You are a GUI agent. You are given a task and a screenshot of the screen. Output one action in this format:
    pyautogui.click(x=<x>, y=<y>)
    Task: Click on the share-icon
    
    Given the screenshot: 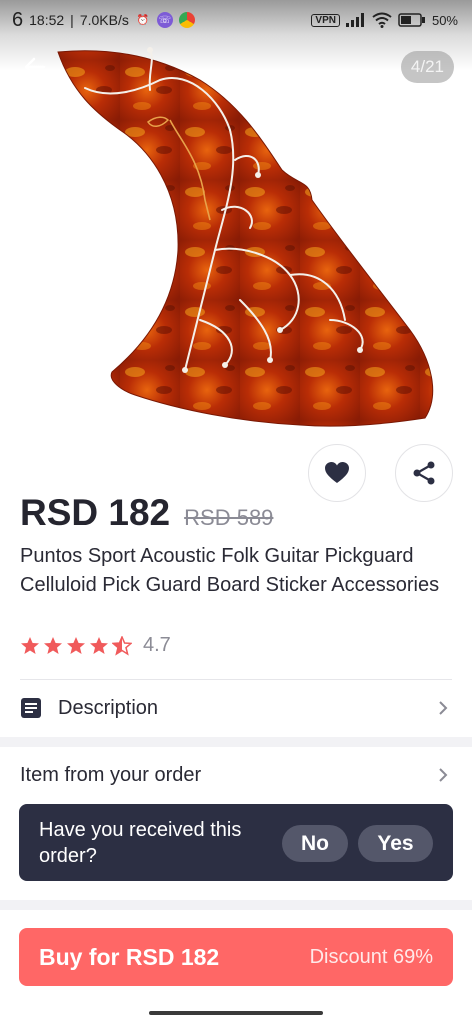 What is the action you would take?
    pyautogui.click(x=424, y=473)
    